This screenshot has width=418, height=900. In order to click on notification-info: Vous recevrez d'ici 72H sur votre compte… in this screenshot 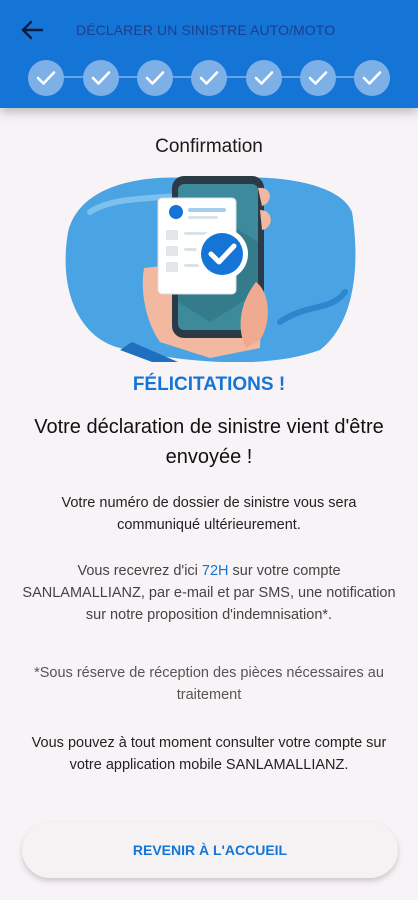, I will do `click(209, 593)`.